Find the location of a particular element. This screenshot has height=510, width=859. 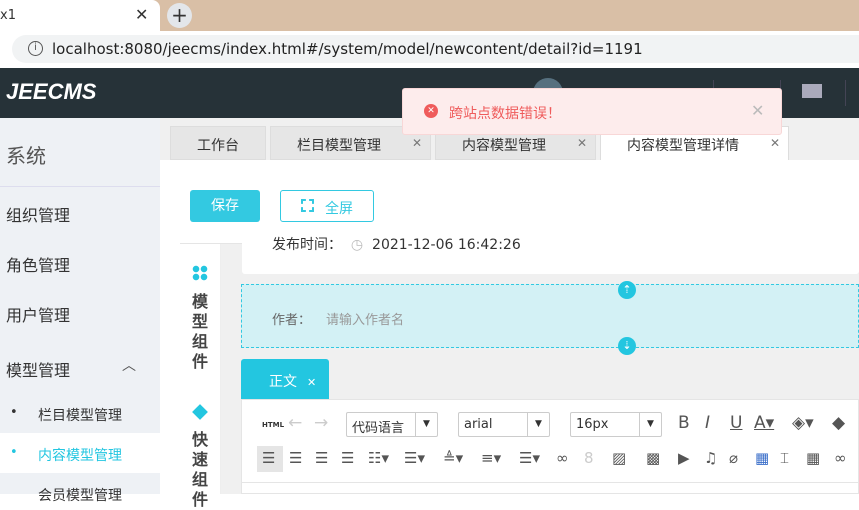

eraser-icon: ◆ is located at coordinates (838, 423).